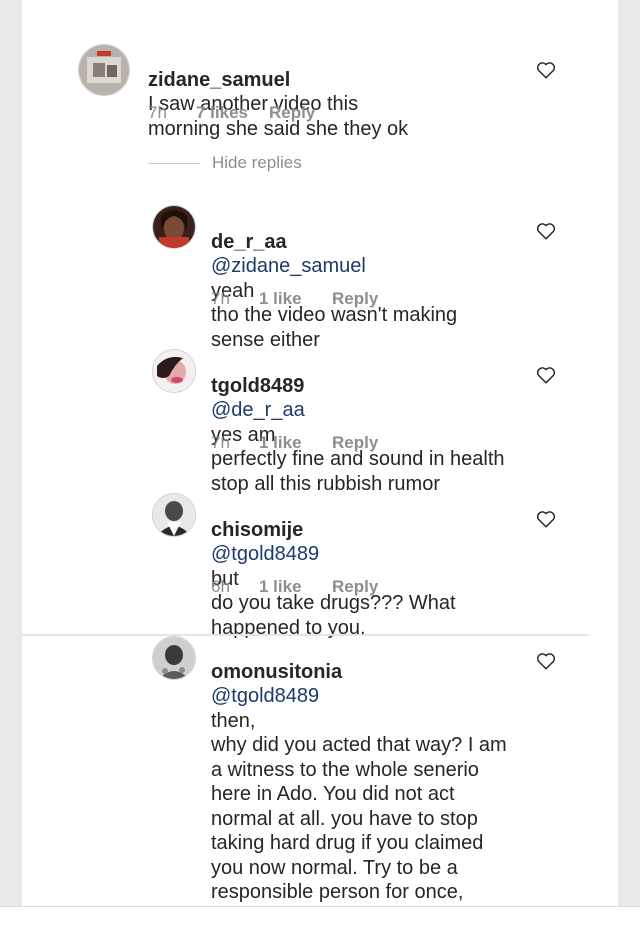  What do you see at coordinates (322, 2) in the screenshot?
I see `cropped-previous-comment` at bounding box center [322, 2].